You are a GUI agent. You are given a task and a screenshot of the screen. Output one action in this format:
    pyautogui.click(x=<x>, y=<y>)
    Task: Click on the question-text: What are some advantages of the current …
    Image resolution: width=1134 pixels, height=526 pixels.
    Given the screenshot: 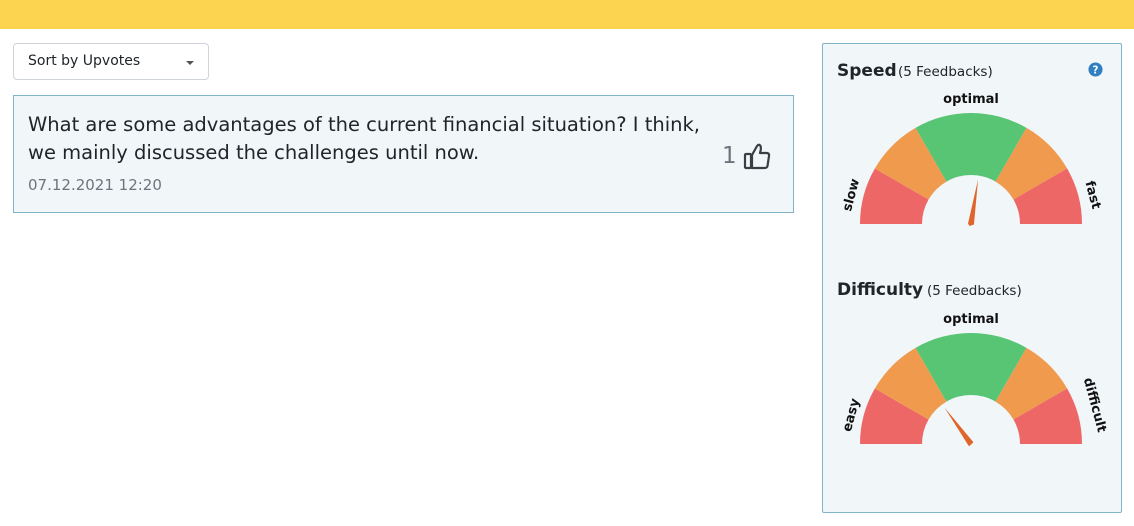 What is the action you would take?
    pyautogui.click(x=364, y=138)
    